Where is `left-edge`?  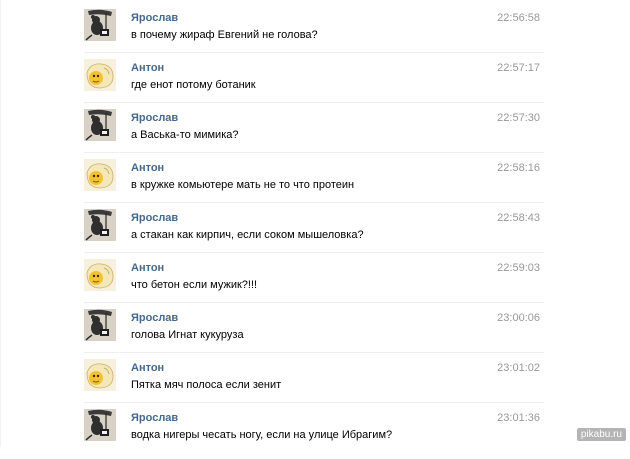
left-edge is located at coordinates (0, 223).